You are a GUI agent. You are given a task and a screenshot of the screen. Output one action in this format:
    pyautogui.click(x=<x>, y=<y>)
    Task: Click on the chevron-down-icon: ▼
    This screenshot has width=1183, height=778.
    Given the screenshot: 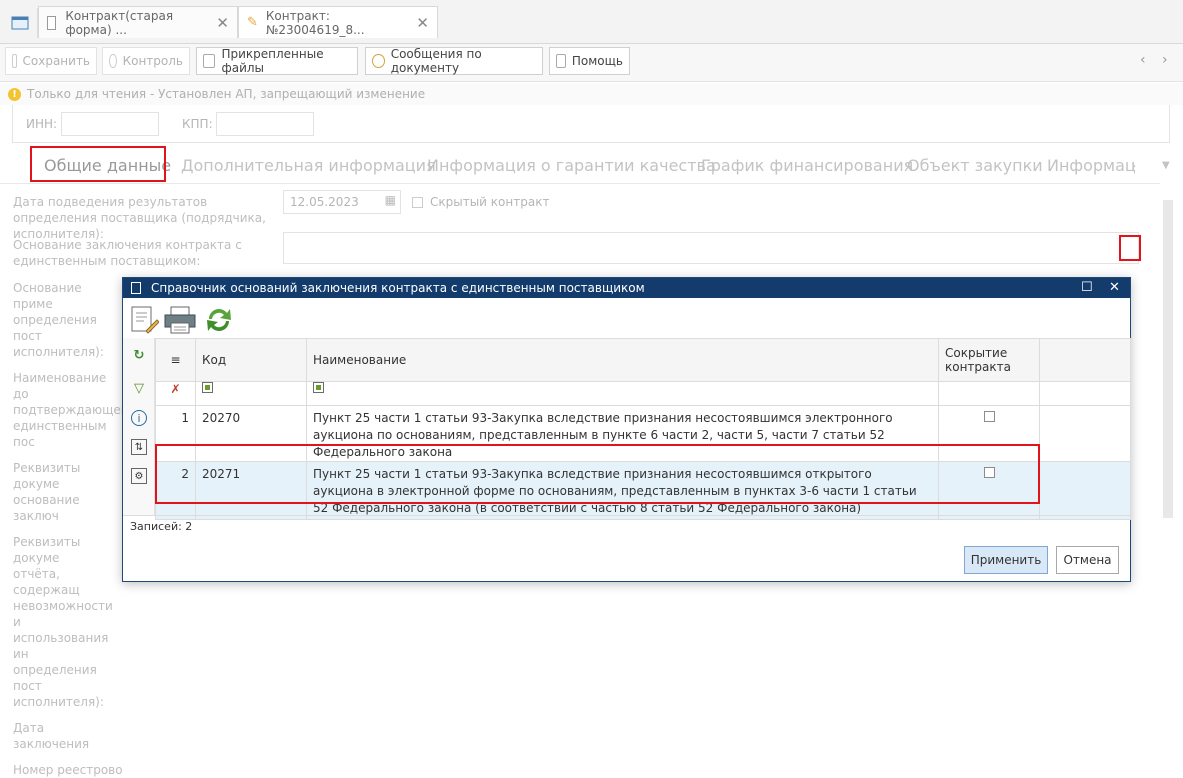 What is the action you would take?
    pyautogui.click(x=1166, y=165)
    